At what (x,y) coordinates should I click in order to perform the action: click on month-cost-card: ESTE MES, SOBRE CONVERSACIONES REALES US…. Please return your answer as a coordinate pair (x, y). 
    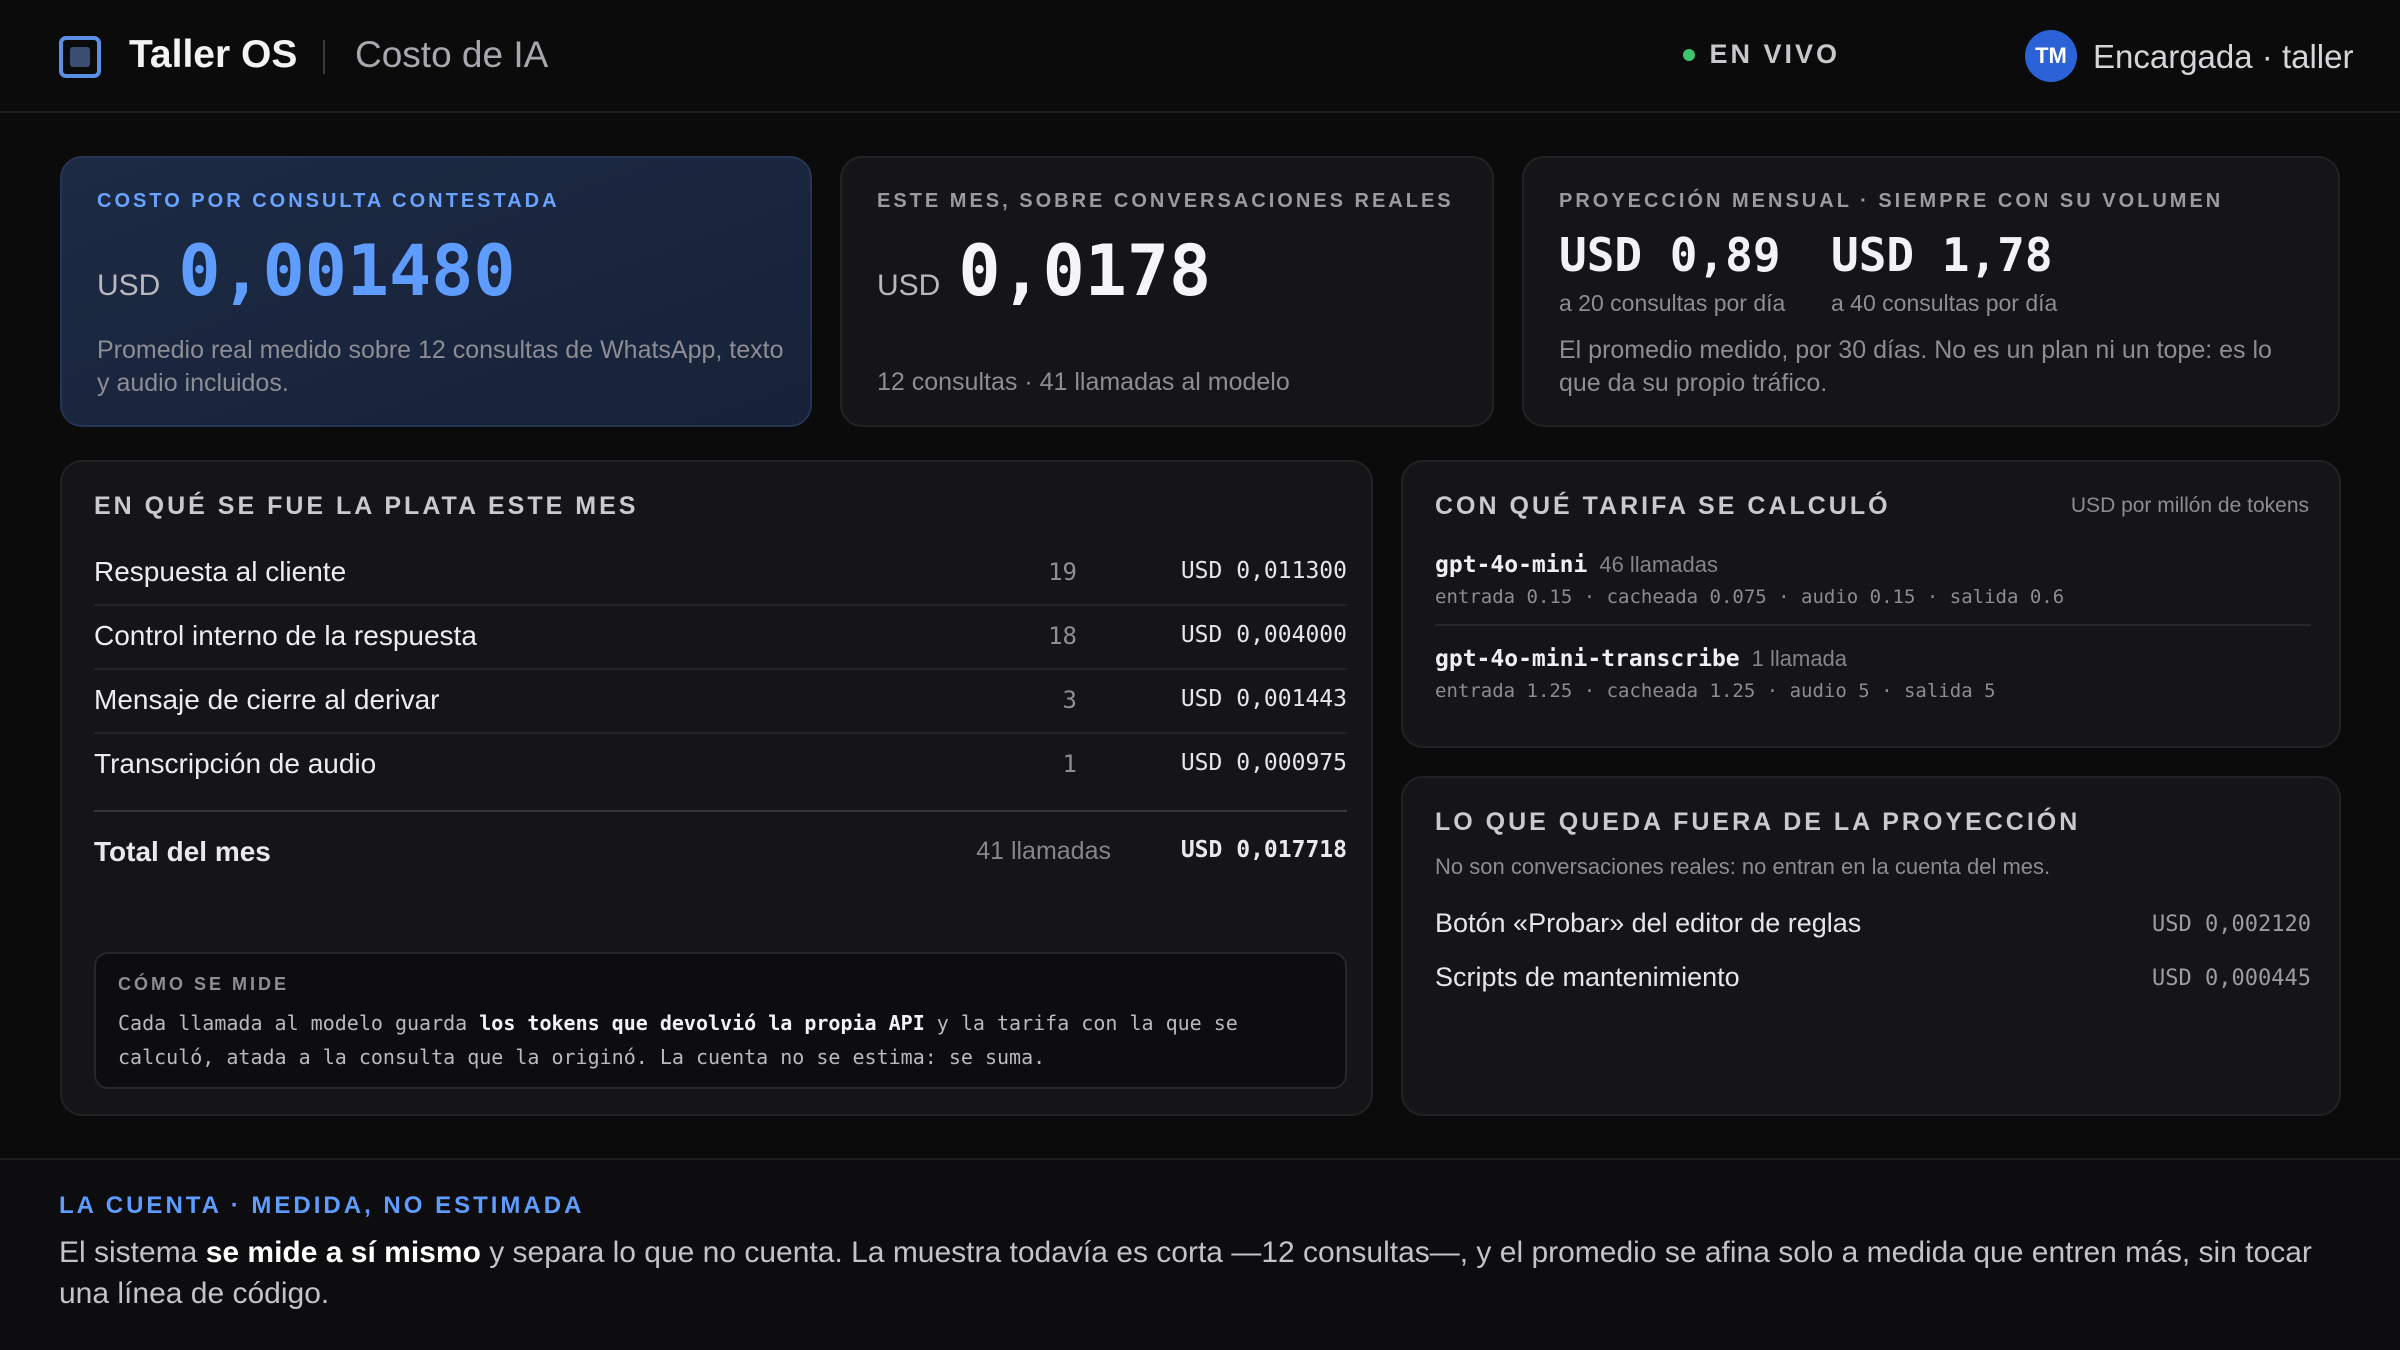
    Looking at the image, I should click on (1167, 291).